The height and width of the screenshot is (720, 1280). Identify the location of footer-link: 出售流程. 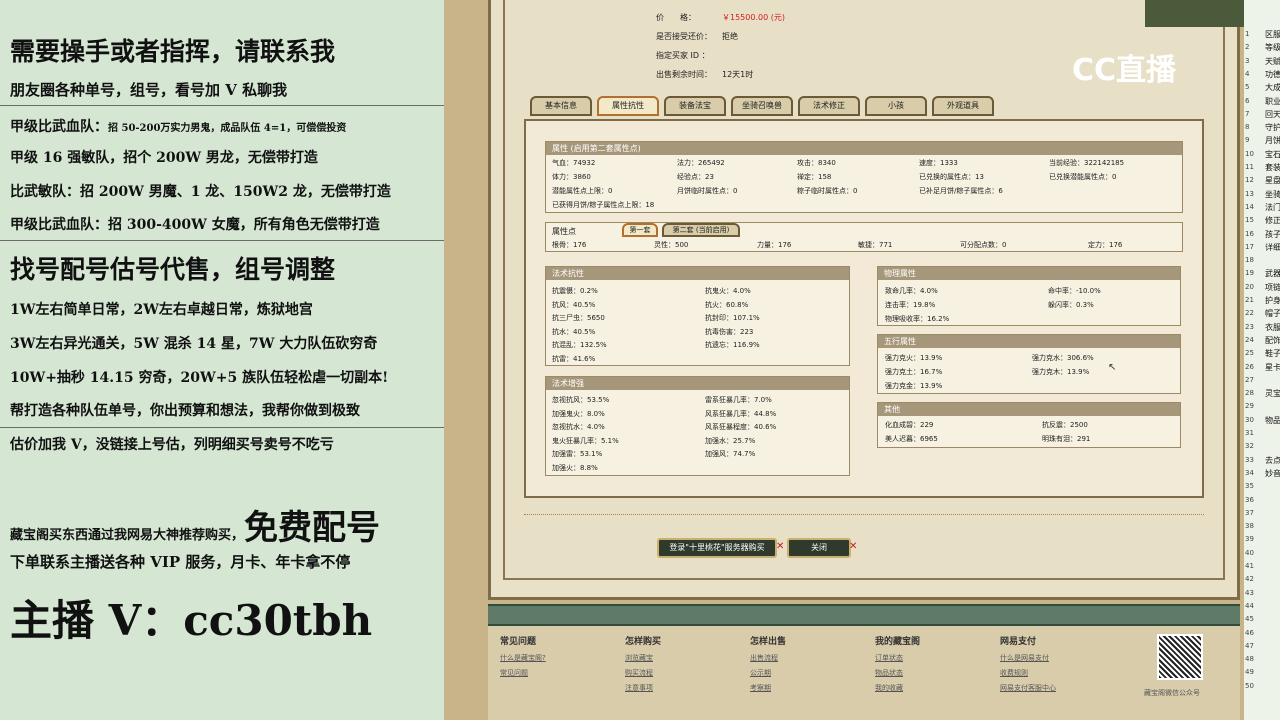
(764, 658).